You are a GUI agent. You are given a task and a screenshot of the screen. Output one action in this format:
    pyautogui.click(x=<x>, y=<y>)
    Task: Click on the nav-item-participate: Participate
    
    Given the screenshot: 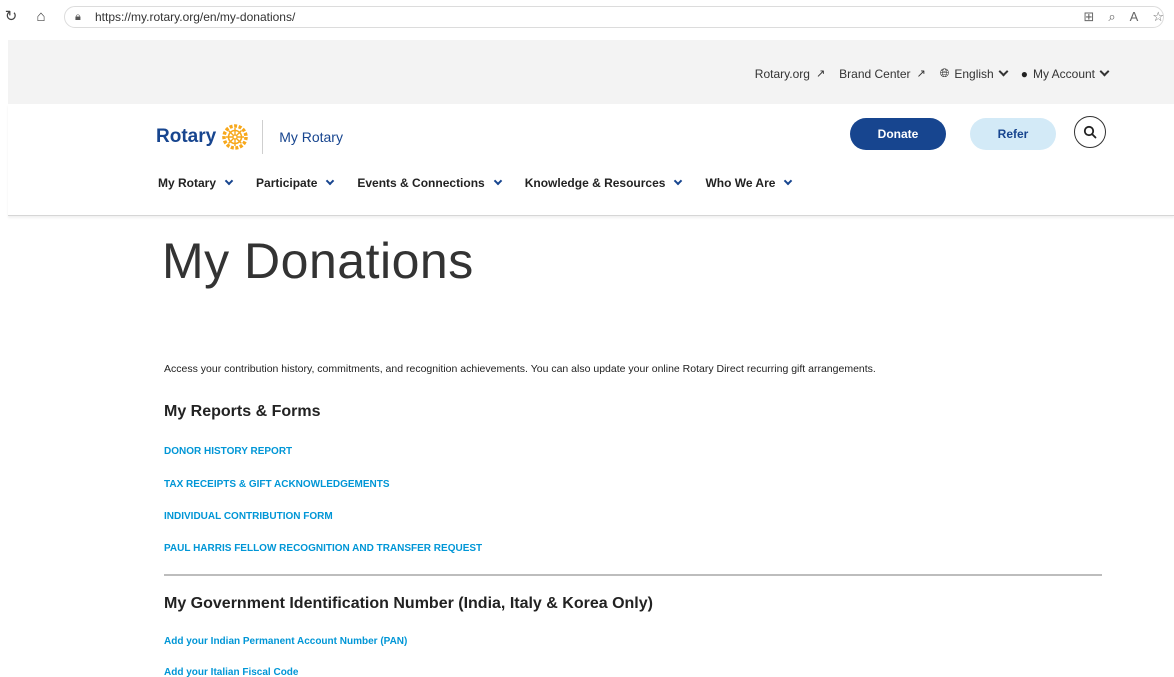 What is the action you would take?
    pyautogui.click(x=295, y=183)
    